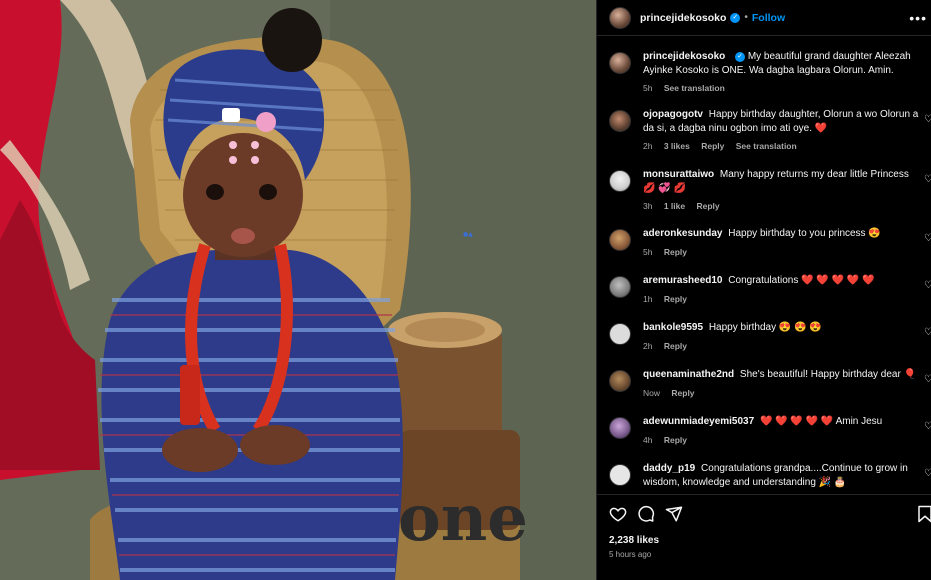  I want to click on comment-time: 4h, so click(647, 440).